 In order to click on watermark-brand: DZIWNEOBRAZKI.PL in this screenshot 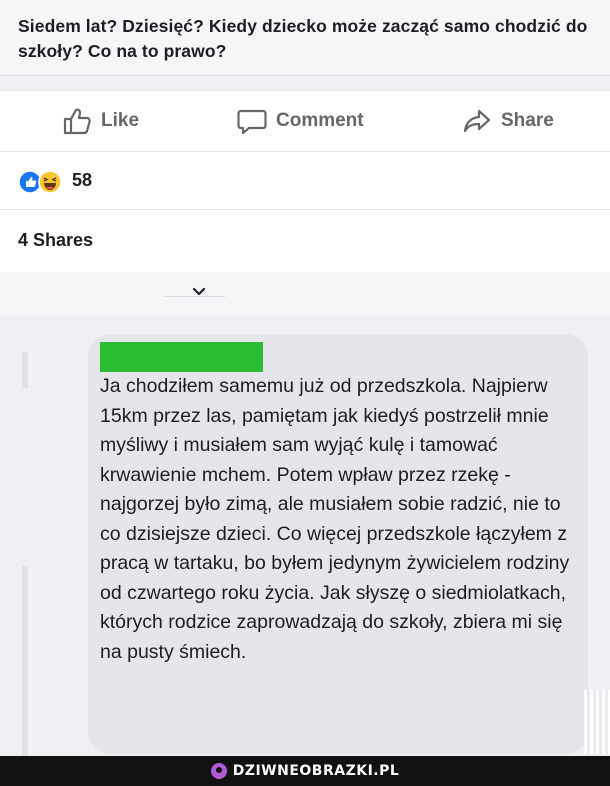, I will do `click(305, 771)`.